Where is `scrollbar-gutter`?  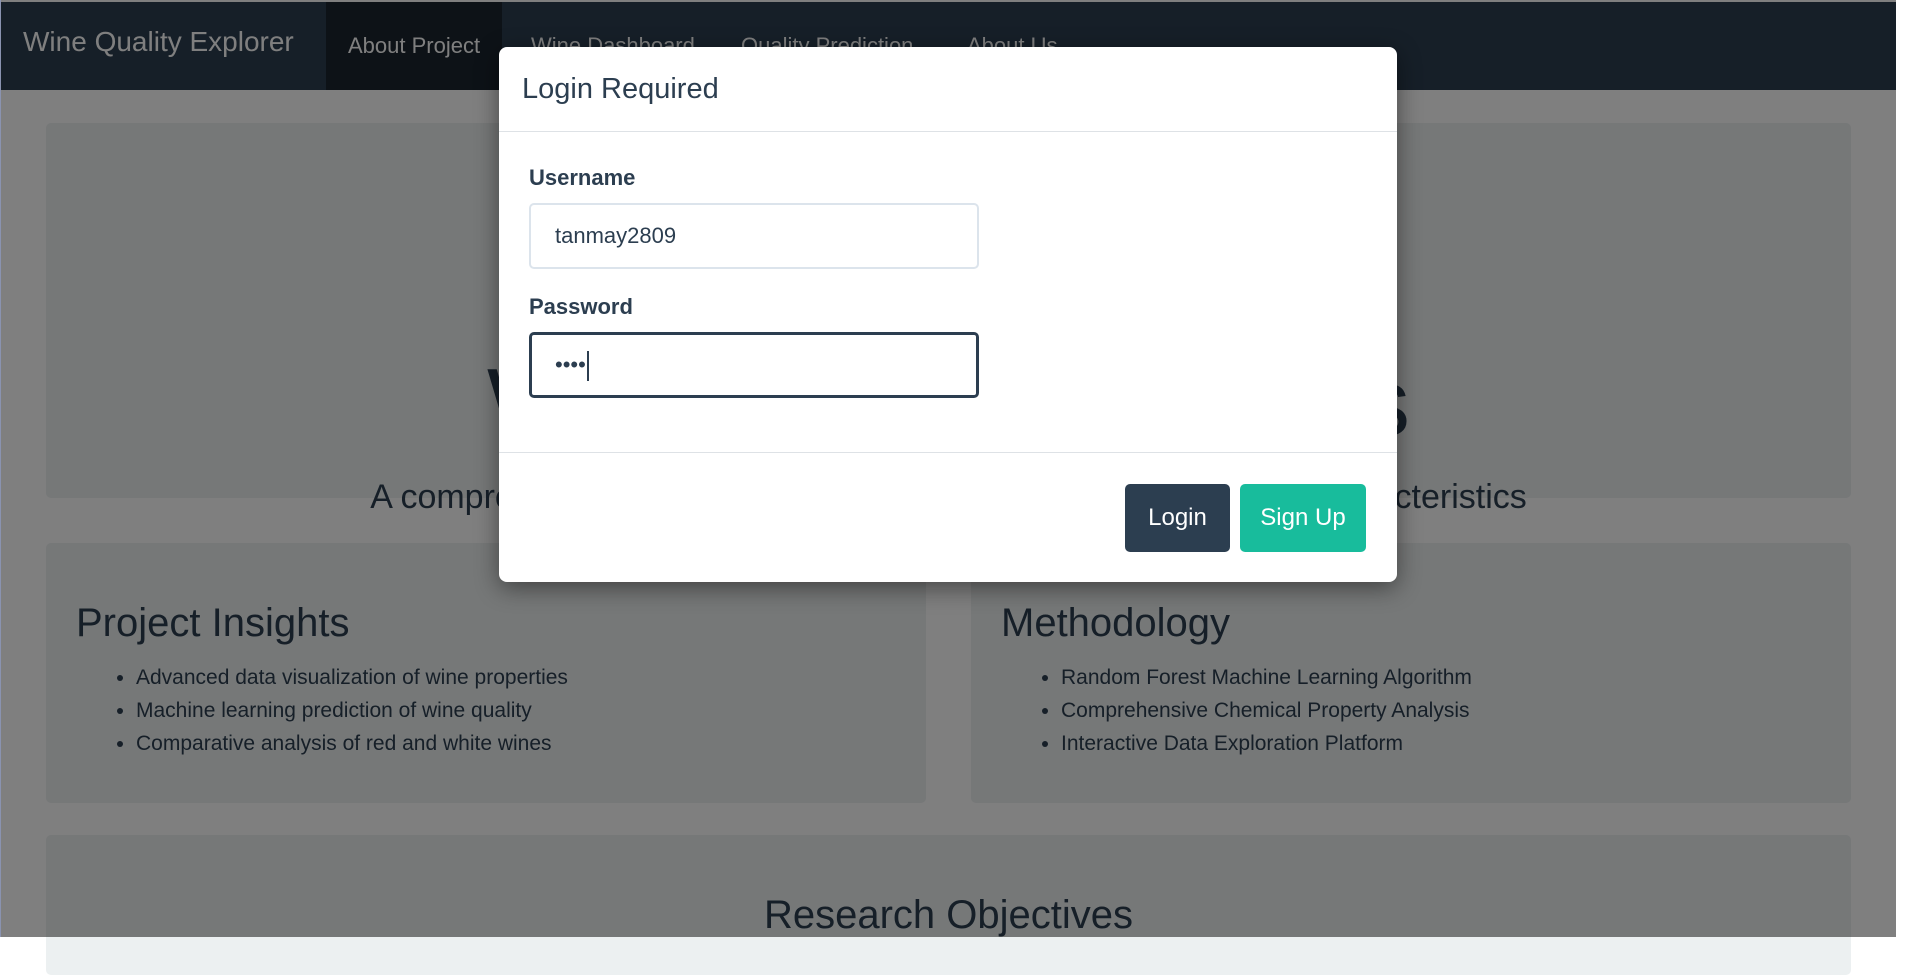 scrollbar-gutter is located at coordinates (1907, 468).